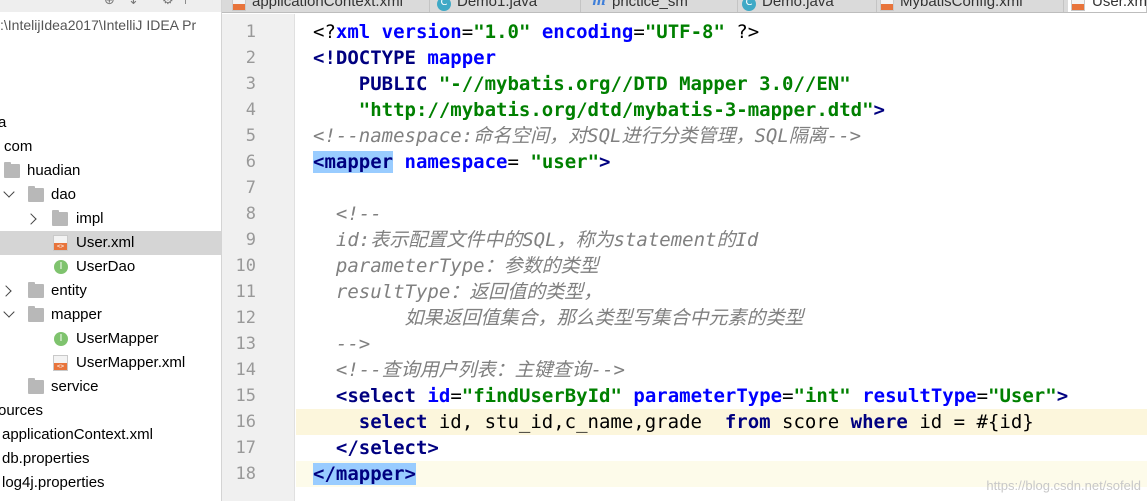 The height and width of the screenshot is (501, 1147). What do you see at coordinates (110, 147) in the screenshot?
I see `tree-item-com: com` at bounding box center [110, 147].